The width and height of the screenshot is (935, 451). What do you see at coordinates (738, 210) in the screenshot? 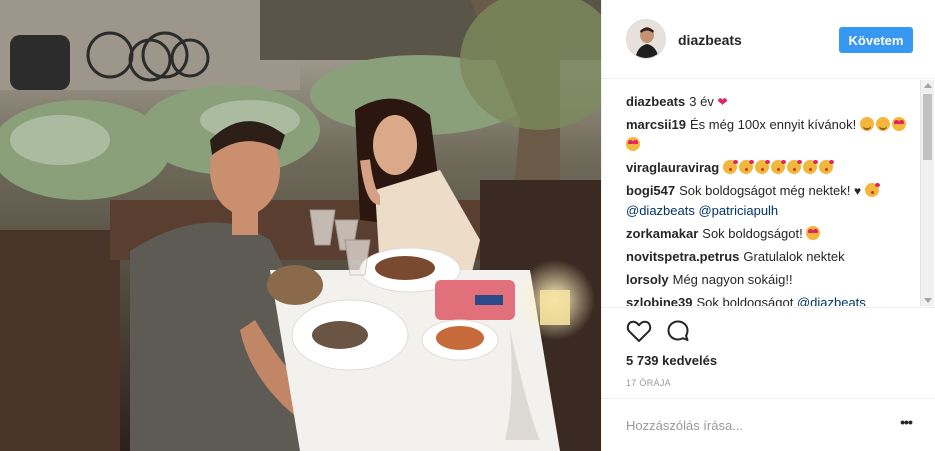
I see `mention-link: @patriciapulh` at bounding box center [738, 210].